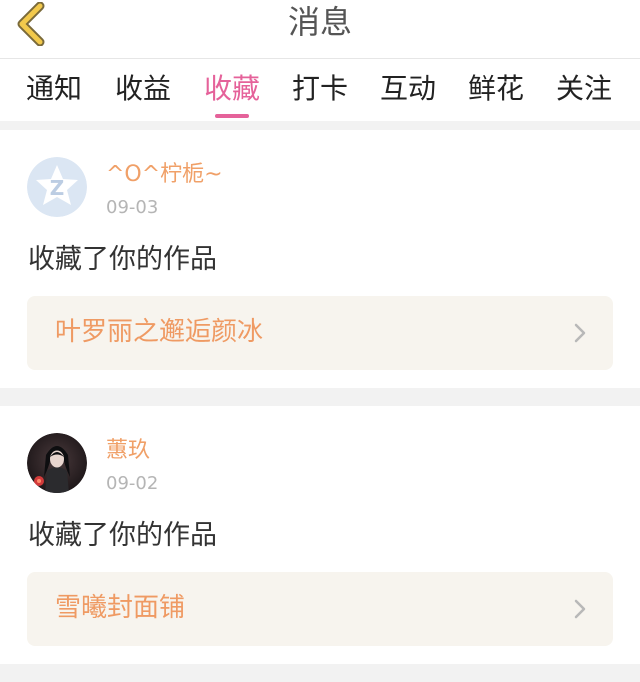  Describe the element at coordinates (132, 483) in the screenshot. I see `message-date: 09-02` at that location.